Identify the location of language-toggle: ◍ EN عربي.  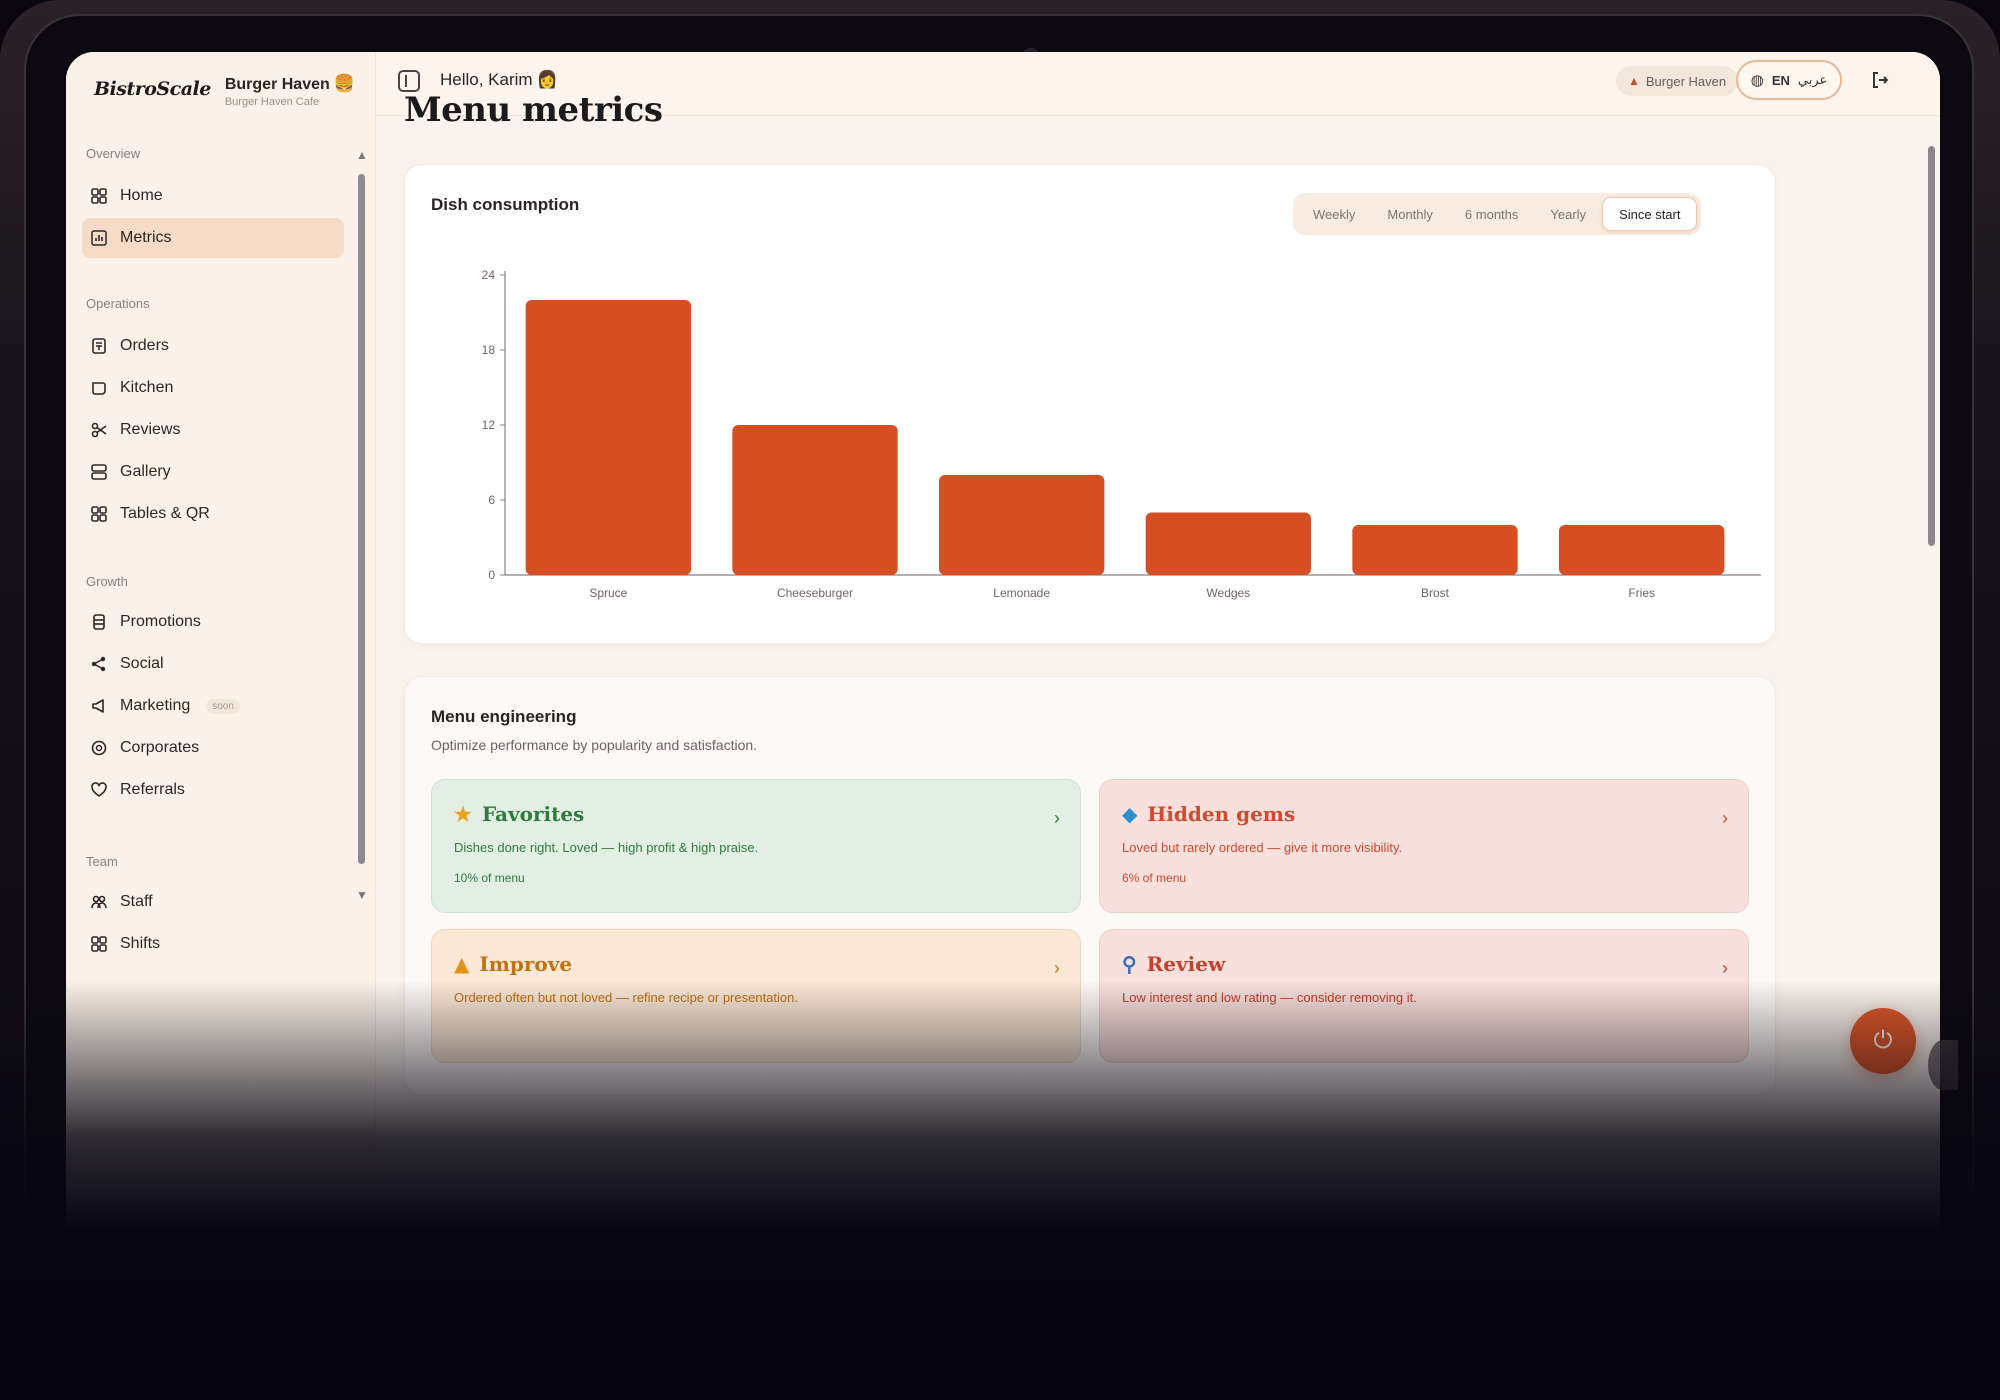
(1789, 80).